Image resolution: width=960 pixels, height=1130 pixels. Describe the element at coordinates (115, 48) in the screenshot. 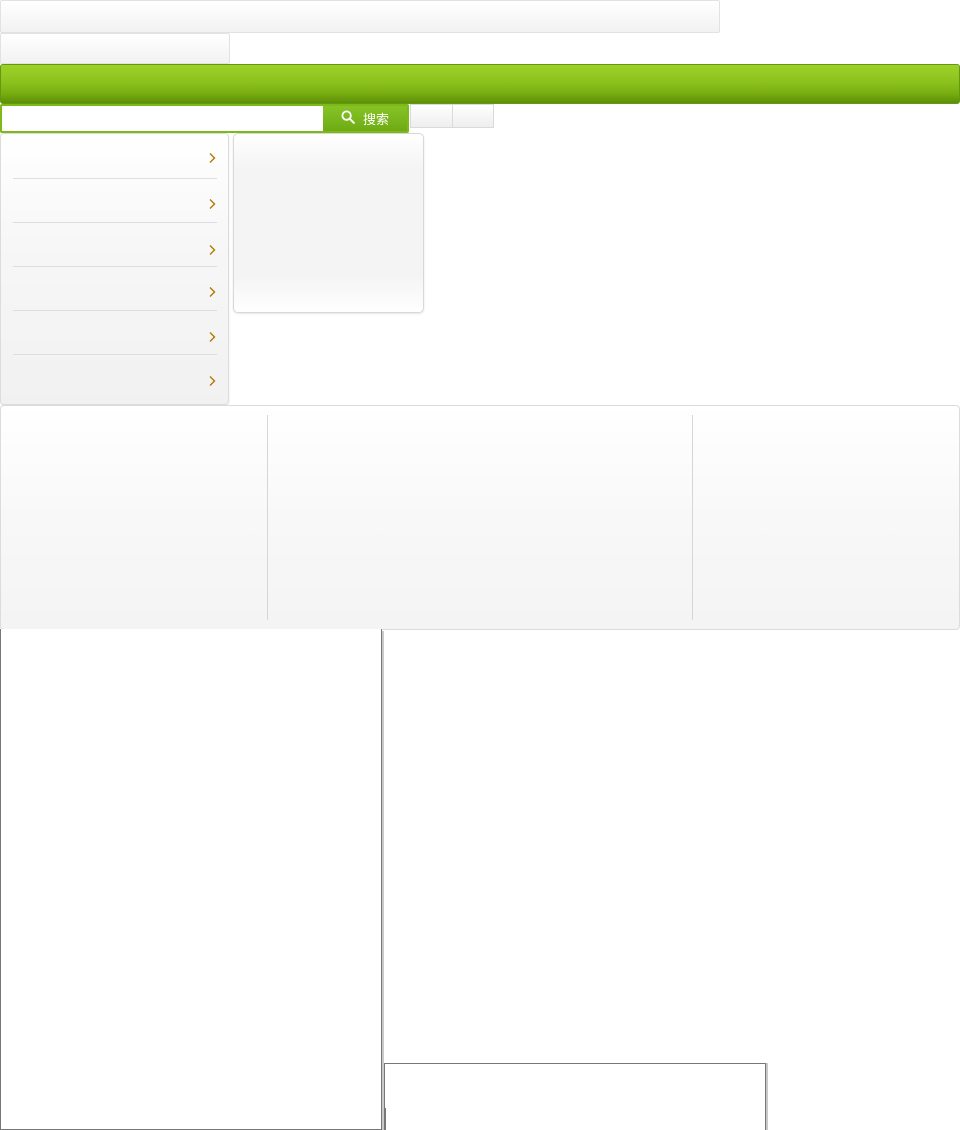

I see `sub-bar` at that location.